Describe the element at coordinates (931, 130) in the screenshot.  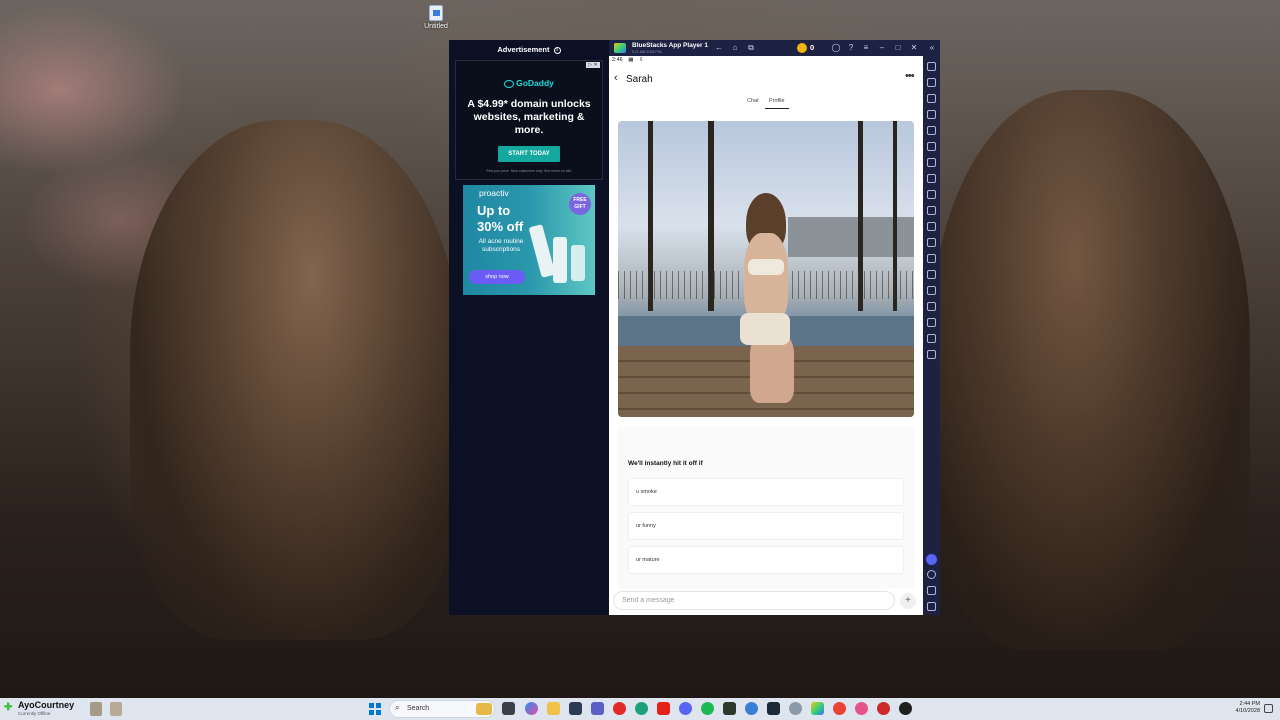
I see `rotate-icon` at that location.